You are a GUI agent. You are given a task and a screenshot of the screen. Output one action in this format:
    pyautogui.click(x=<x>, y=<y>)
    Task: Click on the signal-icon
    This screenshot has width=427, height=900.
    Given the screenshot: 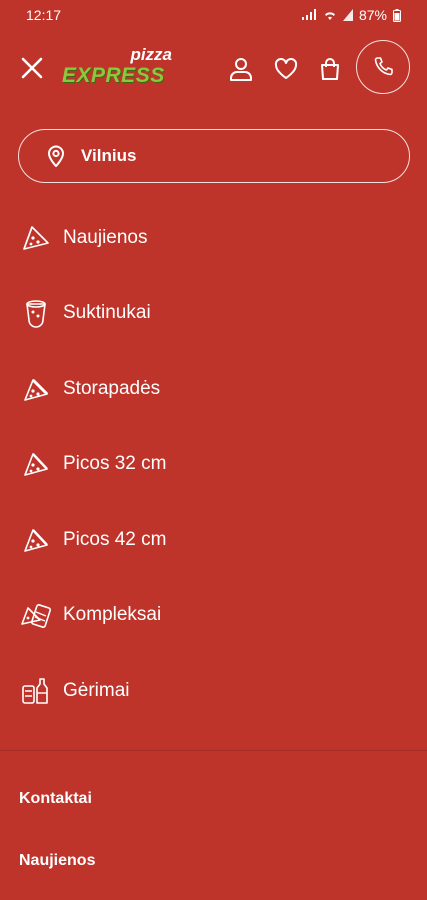 What is the action you would take?
    pyautogui.click(x=308, y=14)
    